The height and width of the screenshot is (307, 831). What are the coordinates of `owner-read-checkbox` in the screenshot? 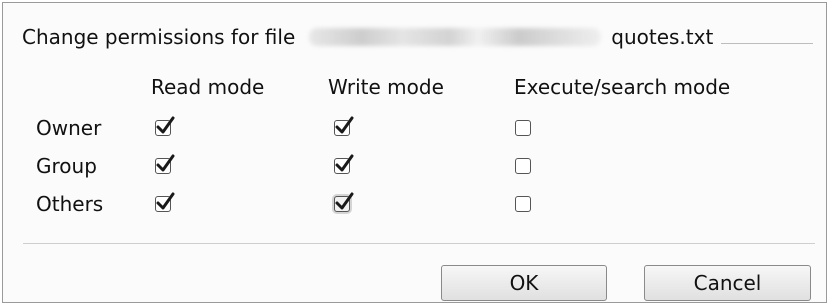 It's located at (165, 126).